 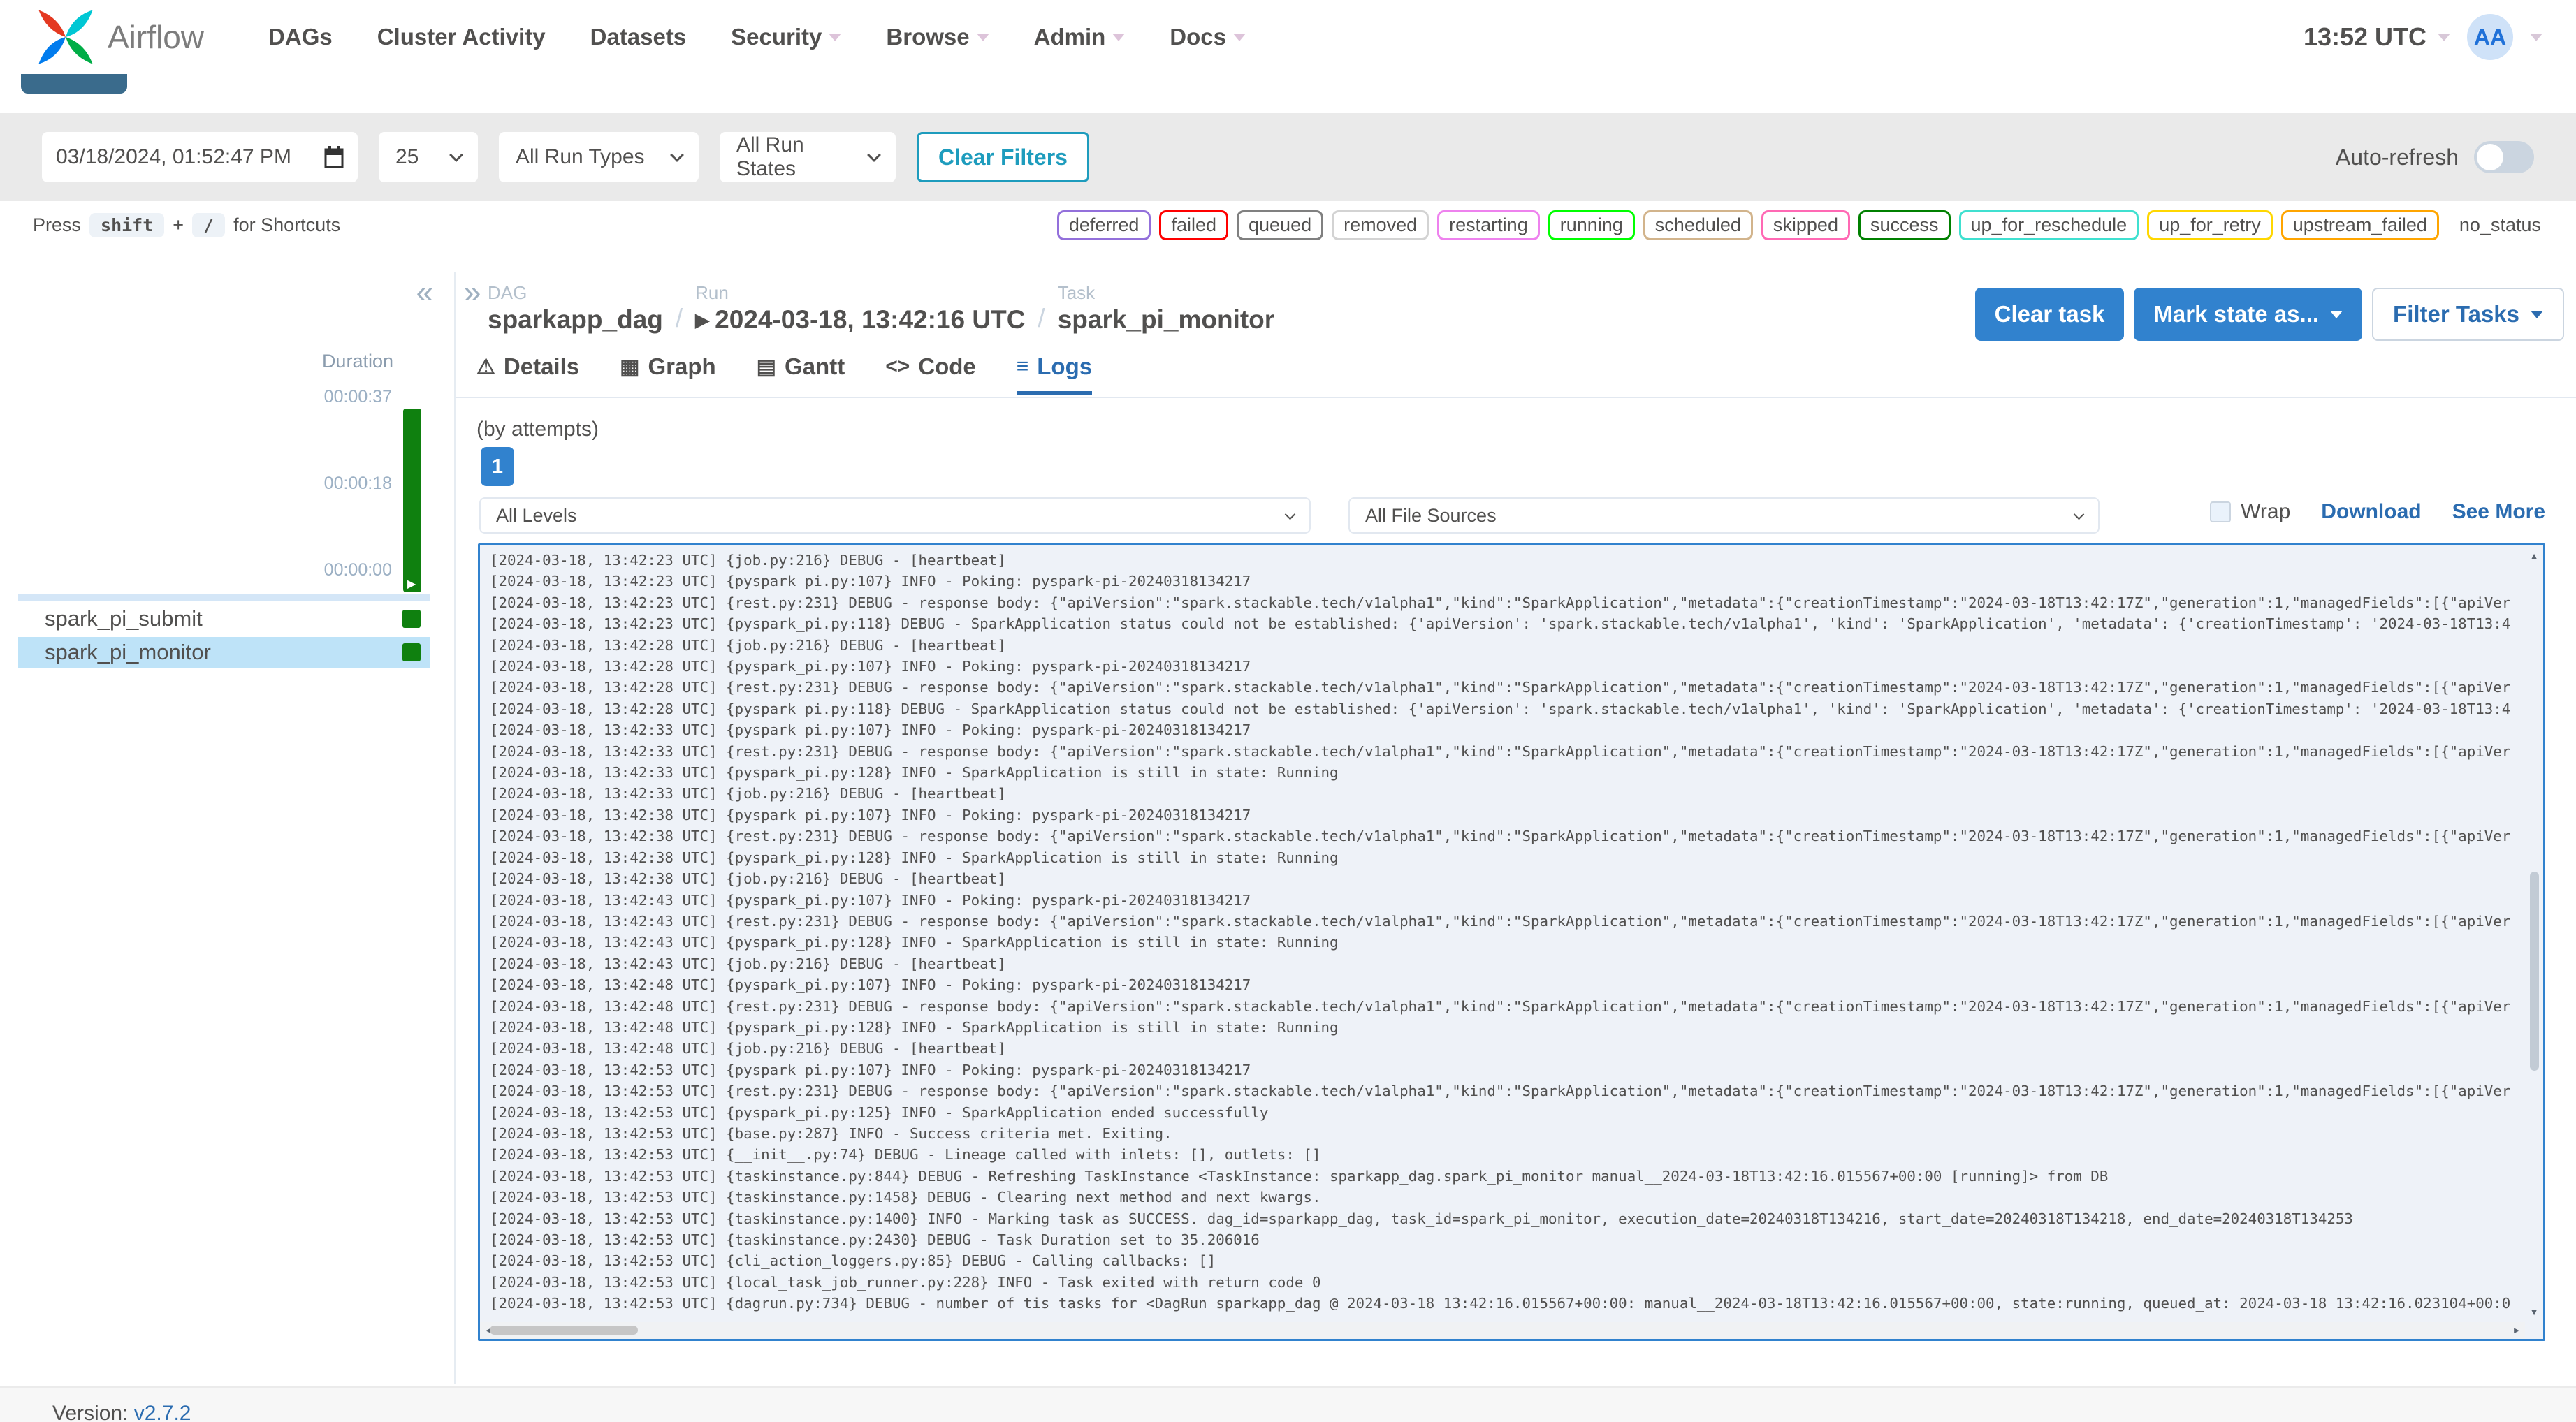 I want to click on nav-item-security: Security, so click(x=786, y=37).